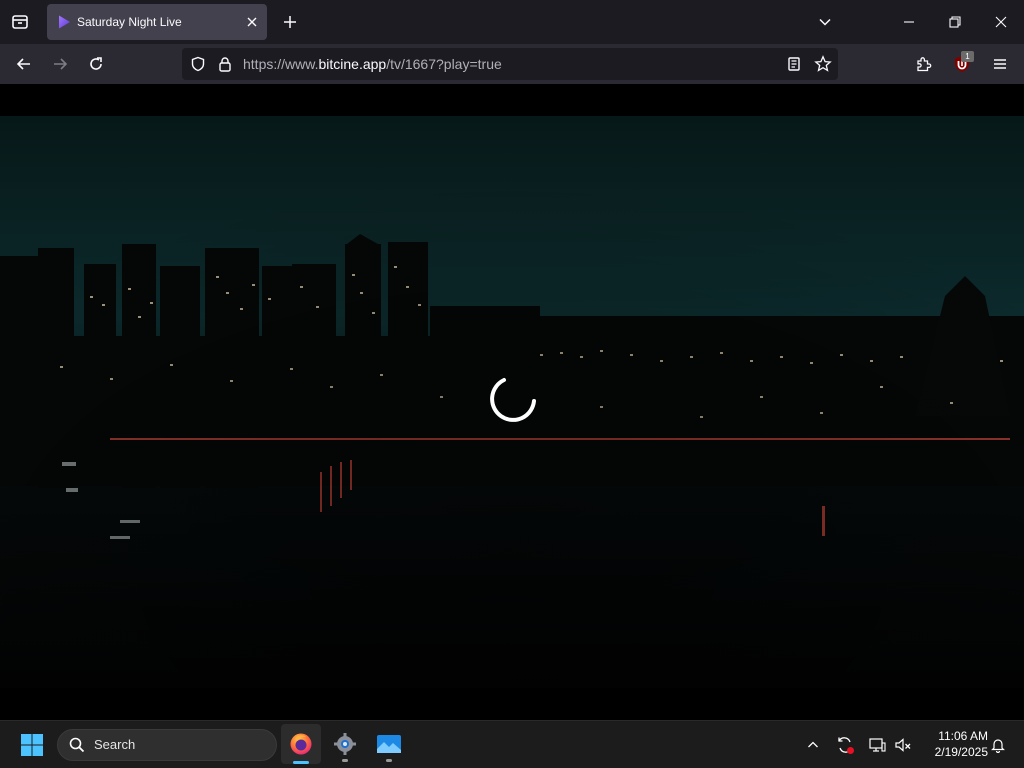 The height and width of the screenshot is (768, 1024). I want to click on firefox-icon, so click(301, 744).